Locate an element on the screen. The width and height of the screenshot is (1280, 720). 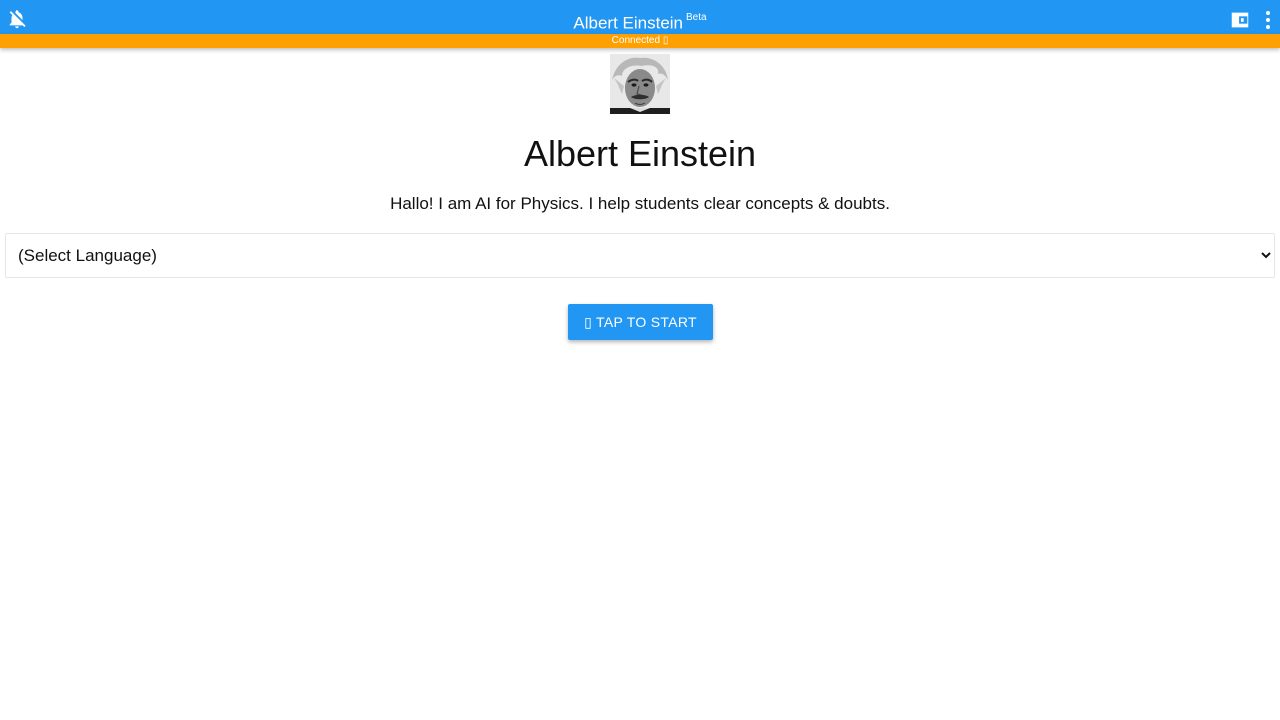
tap-to-start-button: ▯ TAP TO START is located at coordinates (640, 322).